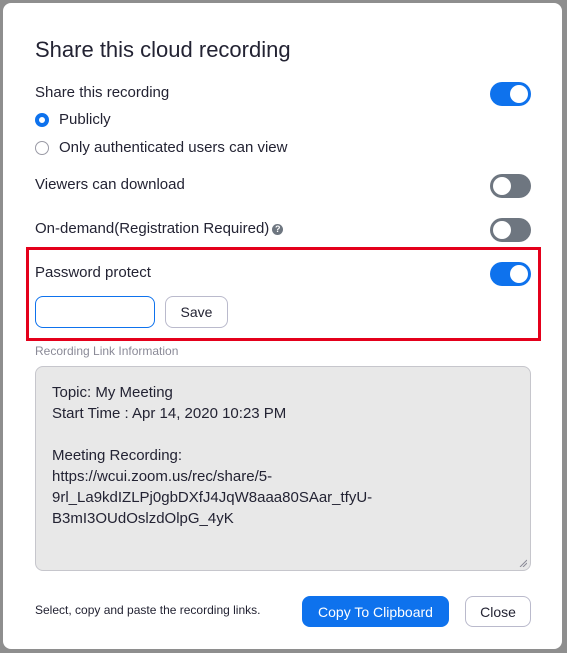 The height and width of the screenshot is (653, 567). Describe the element at coordinates (117, 455) in the screenshot. I see `meeting-recording-line: Meeting Recording:` at that location.